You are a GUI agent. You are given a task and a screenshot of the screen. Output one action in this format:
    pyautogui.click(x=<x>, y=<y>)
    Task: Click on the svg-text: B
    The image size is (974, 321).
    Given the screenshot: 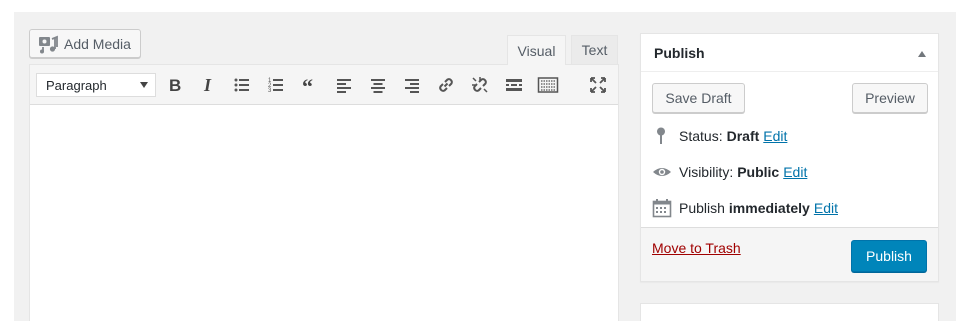 What is the action you would take?
    pyautogui.click(x=175, y=85)
    